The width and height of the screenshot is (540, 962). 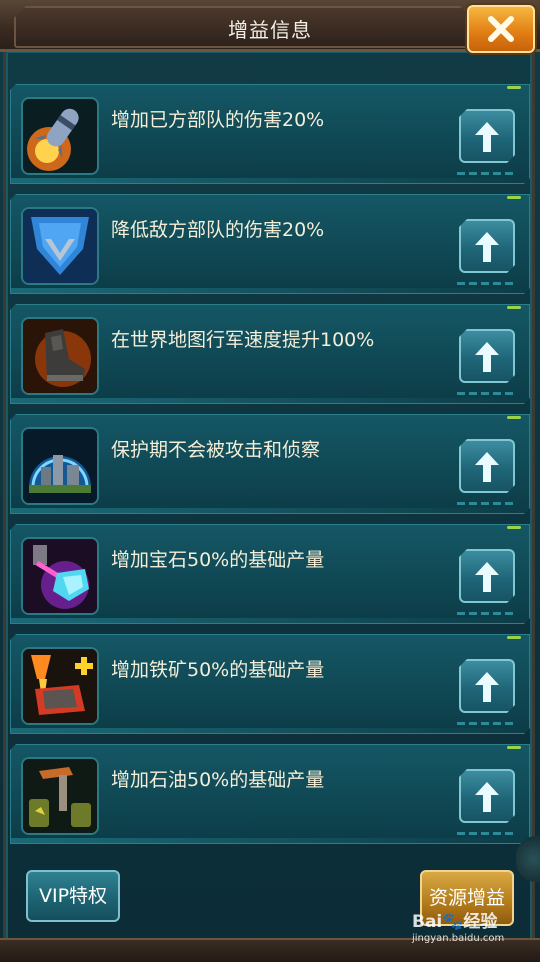 What do you see at coordinates (218, 560) in the screenshot?
I see `buff-description: 增加宝石50%的基础产量` at bounding box center [218, 560].